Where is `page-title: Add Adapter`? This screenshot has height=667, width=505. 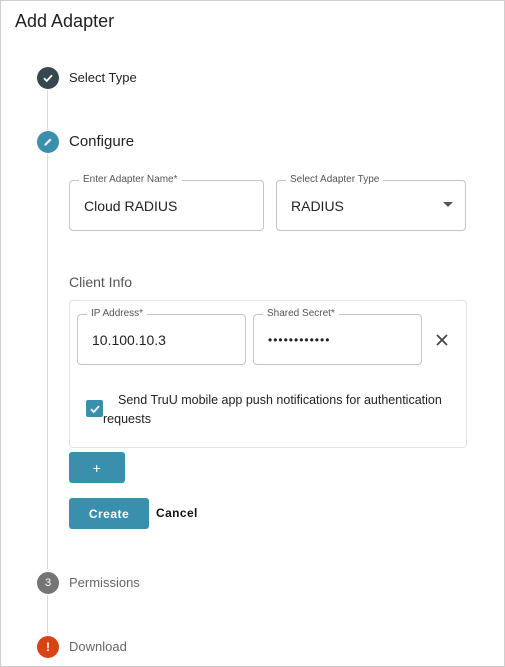
page-title: Add Adapter is located at coordinates (65, 21).